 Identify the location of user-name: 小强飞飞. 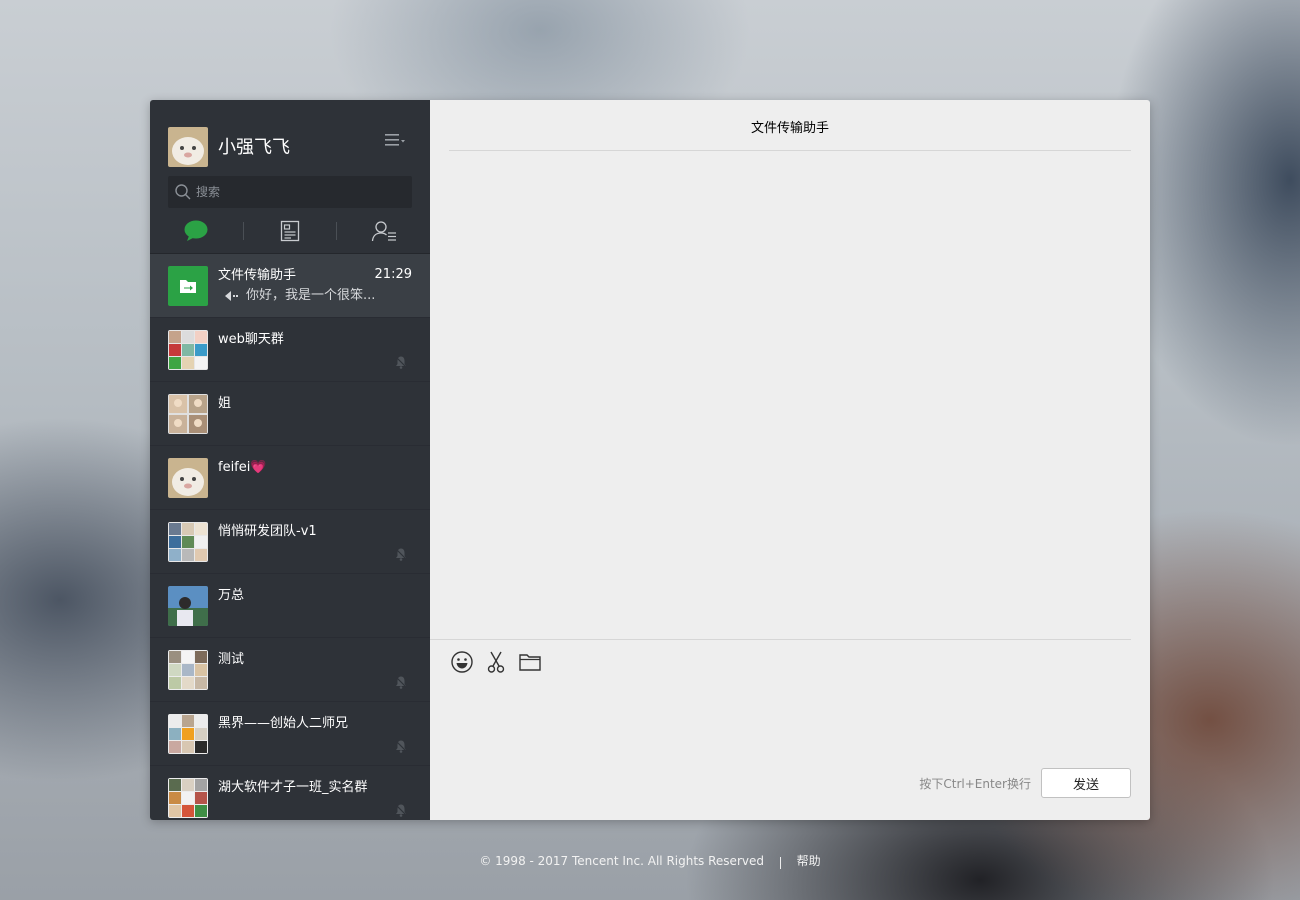
(254, 147).